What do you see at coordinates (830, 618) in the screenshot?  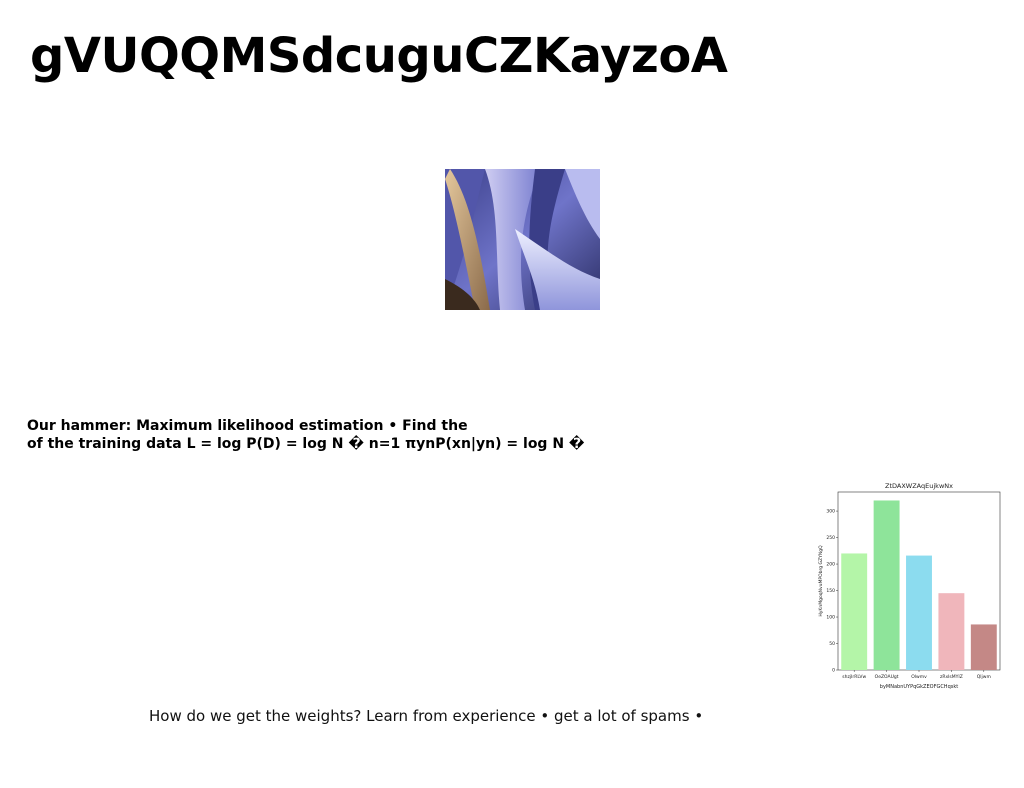 I see `y-tick-label: 100` at bounding box center [830, 618].